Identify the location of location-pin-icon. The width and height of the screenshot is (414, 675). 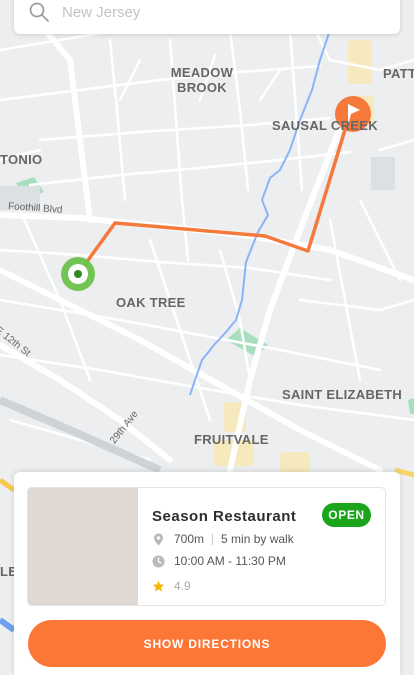
(158, 539).